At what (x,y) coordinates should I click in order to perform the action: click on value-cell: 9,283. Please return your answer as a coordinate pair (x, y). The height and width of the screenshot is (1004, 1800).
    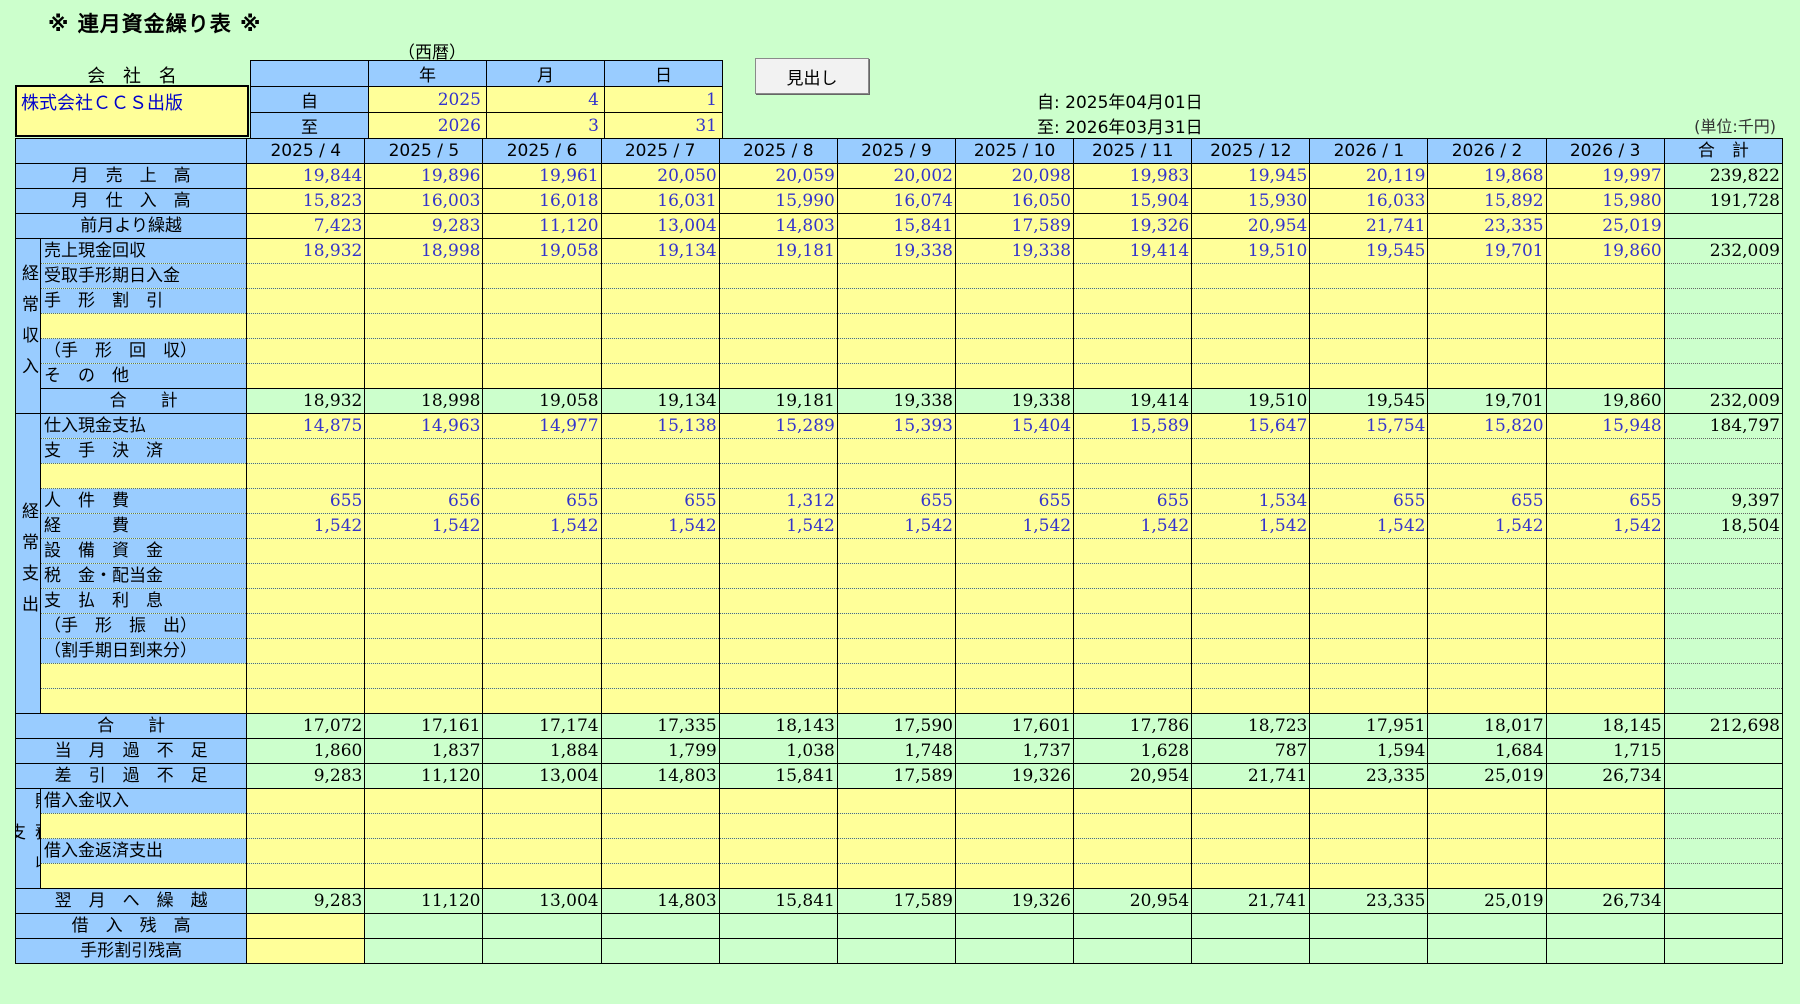
    Looking at the image, I should click on (424, 226).